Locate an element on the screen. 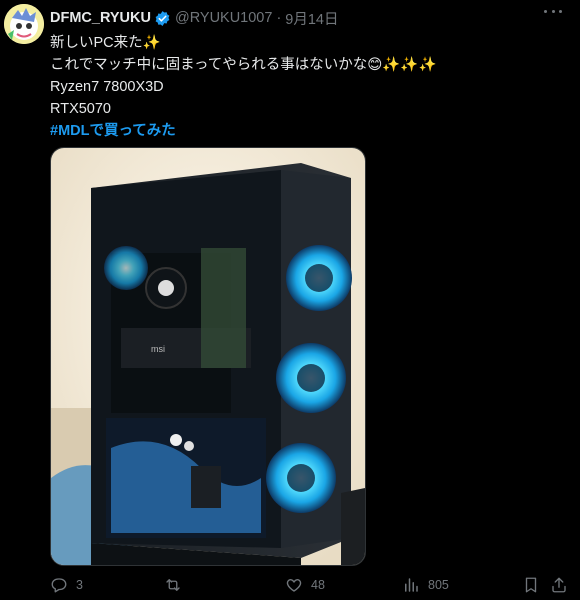 The width and height of the screenshot is (580, 600). bookmark-icon is located at coordinates (531, 585).